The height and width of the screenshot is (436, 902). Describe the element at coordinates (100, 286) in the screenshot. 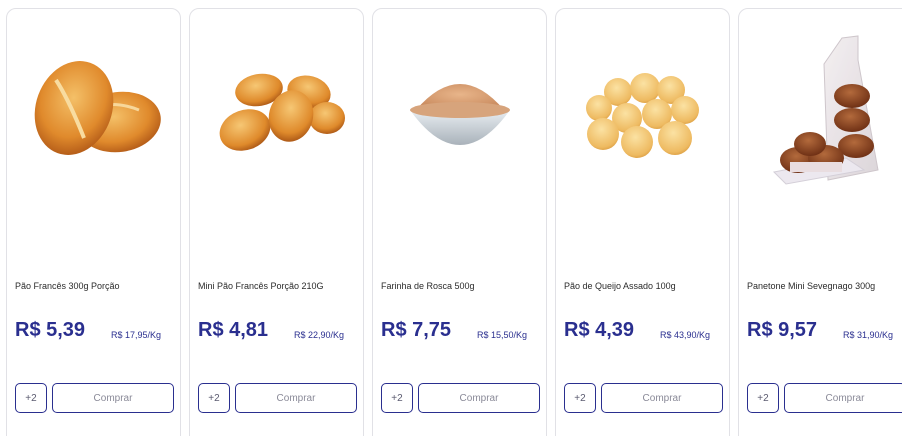

I see `product-name: Pão Francês 300g Porção` at that location.